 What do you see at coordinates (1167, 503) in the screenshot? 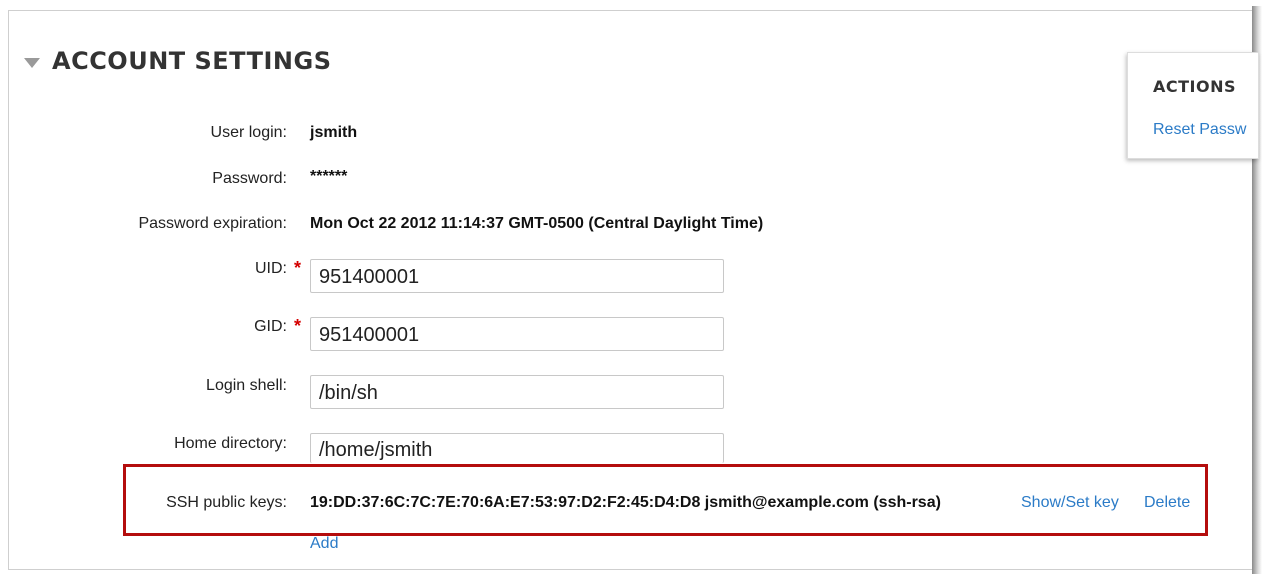
I see `delete-key-link: Delete` at bounding box center [1167, 503].